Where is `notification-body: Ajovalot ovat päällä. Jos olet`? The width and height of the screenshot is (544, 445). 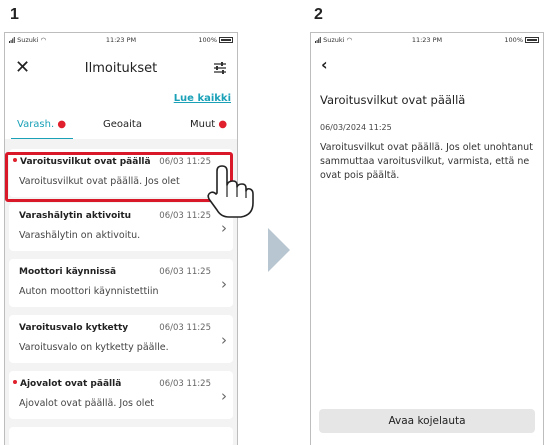 notification-body: Ajovalot ovat päällä. Jos olet is located at coordinates (87, 403).